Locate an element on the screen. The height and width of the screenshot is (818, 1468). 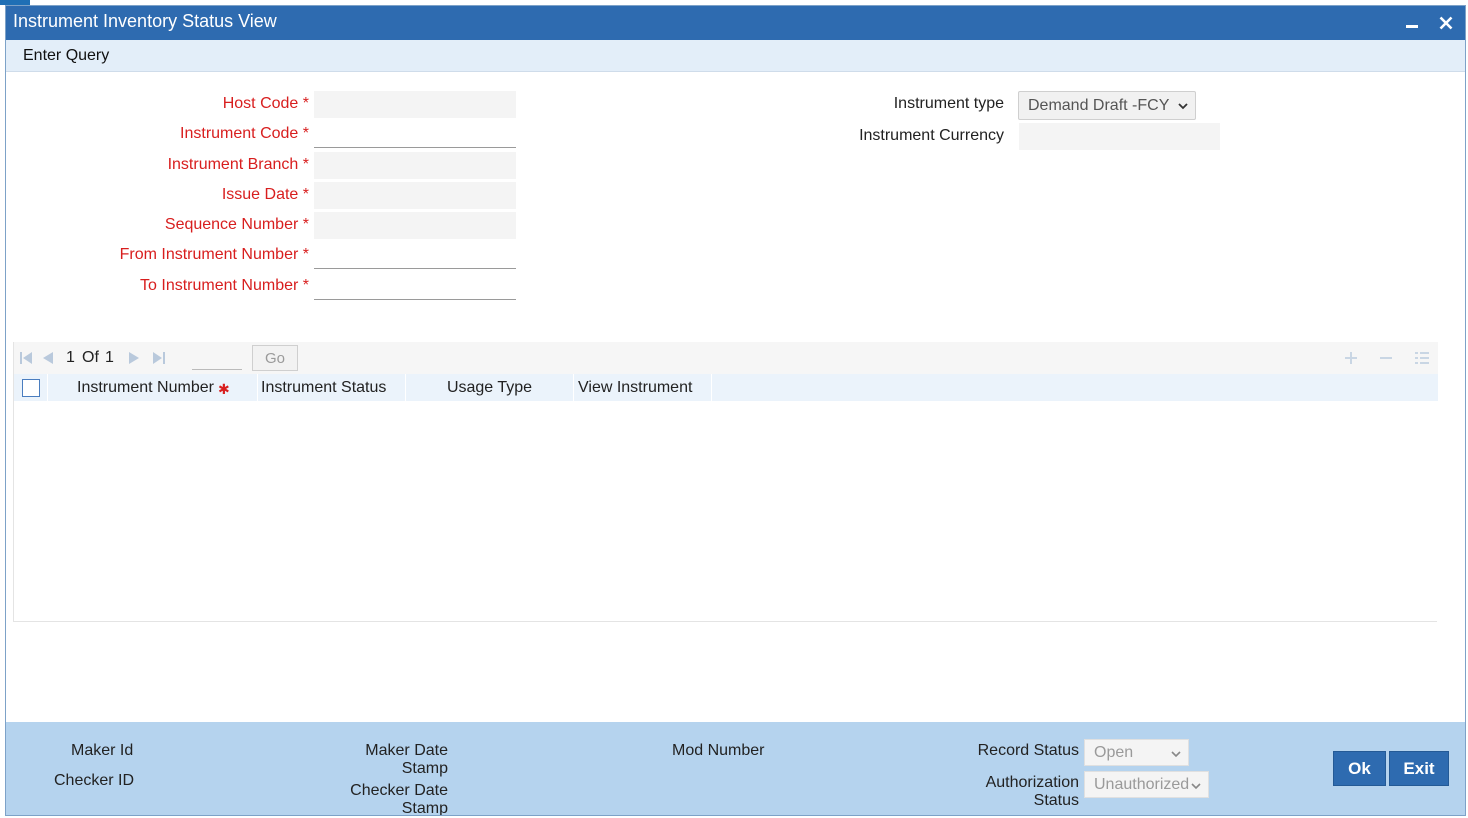
maker-date-stamp-label: Maker Date Stamp is located at coordinates (406, 759).